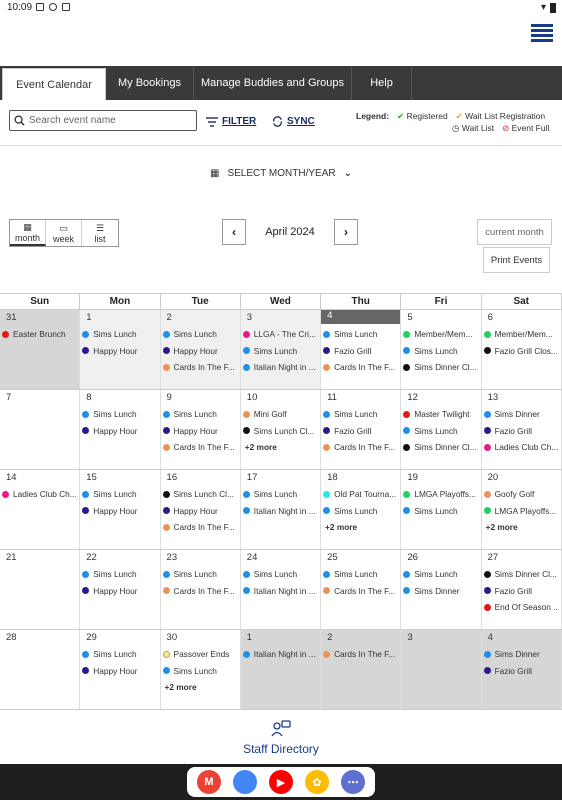  What do you see at coordinates (522, 509) in the screenshot?
I see `day-cell: 20 Goofy Golf LMGA Playoffs... +2 more` at bounding box center [522, 509].